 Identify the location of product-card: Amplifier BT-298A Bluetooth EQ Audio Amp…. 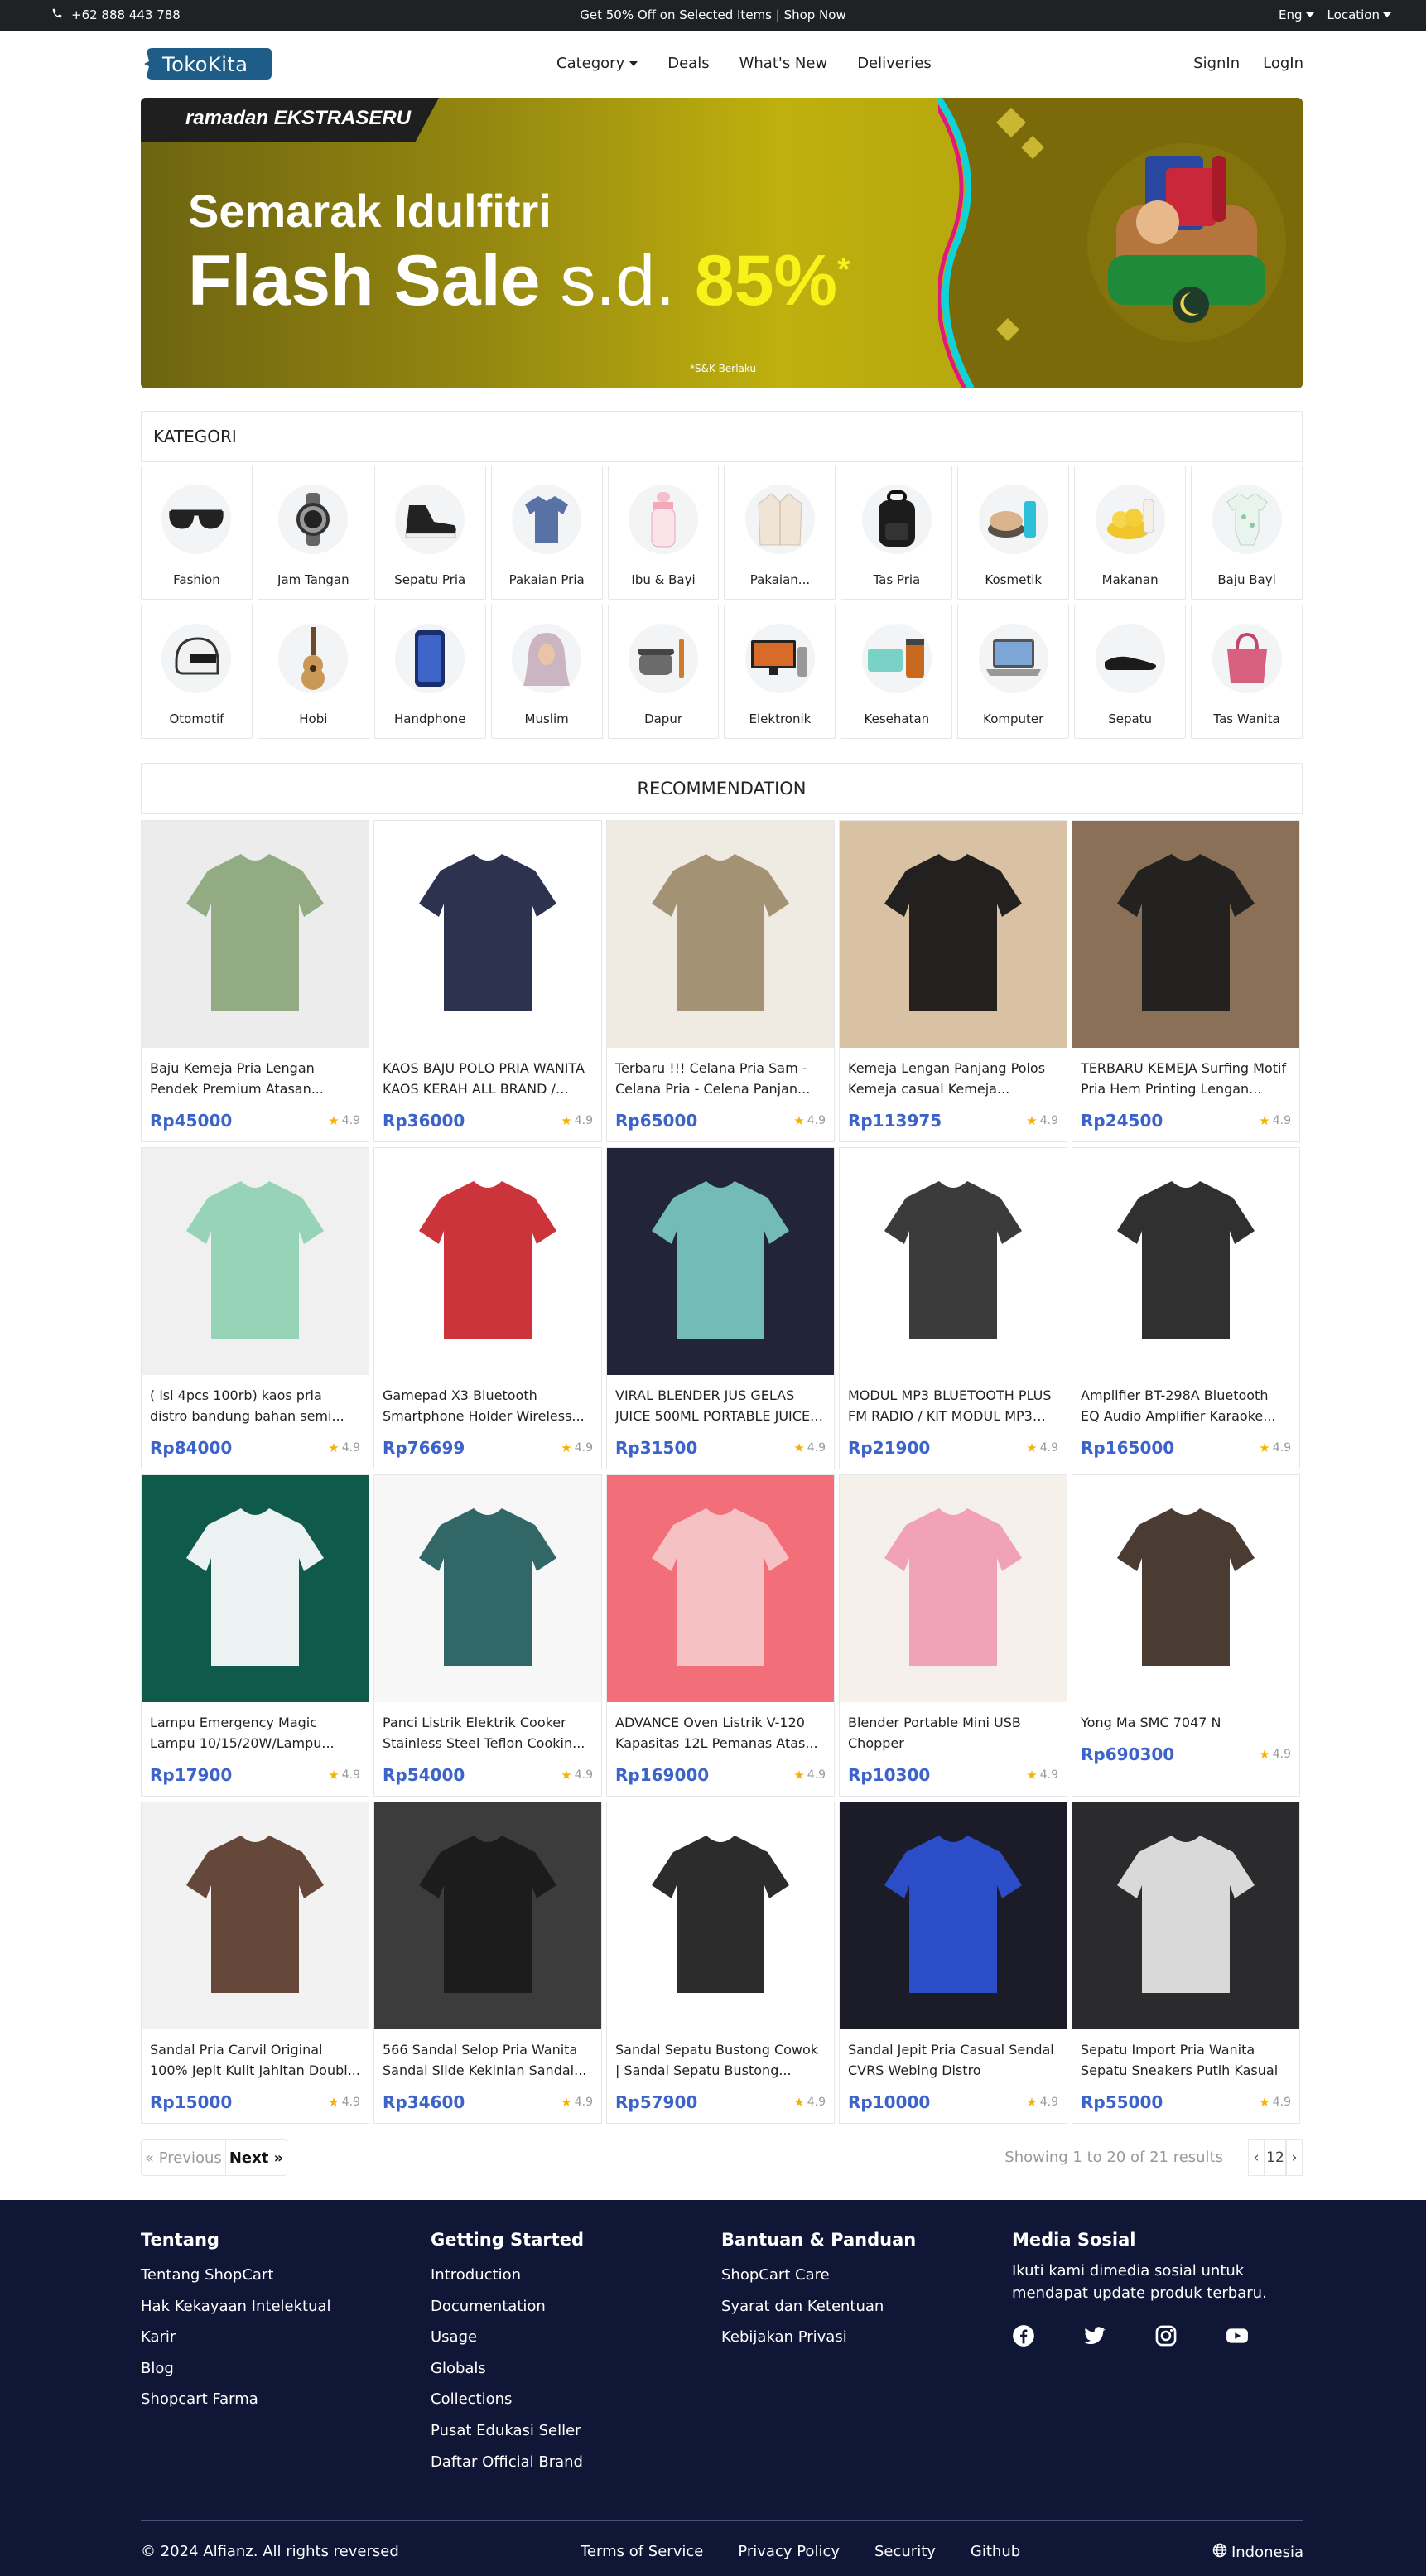
(1186, 1308).